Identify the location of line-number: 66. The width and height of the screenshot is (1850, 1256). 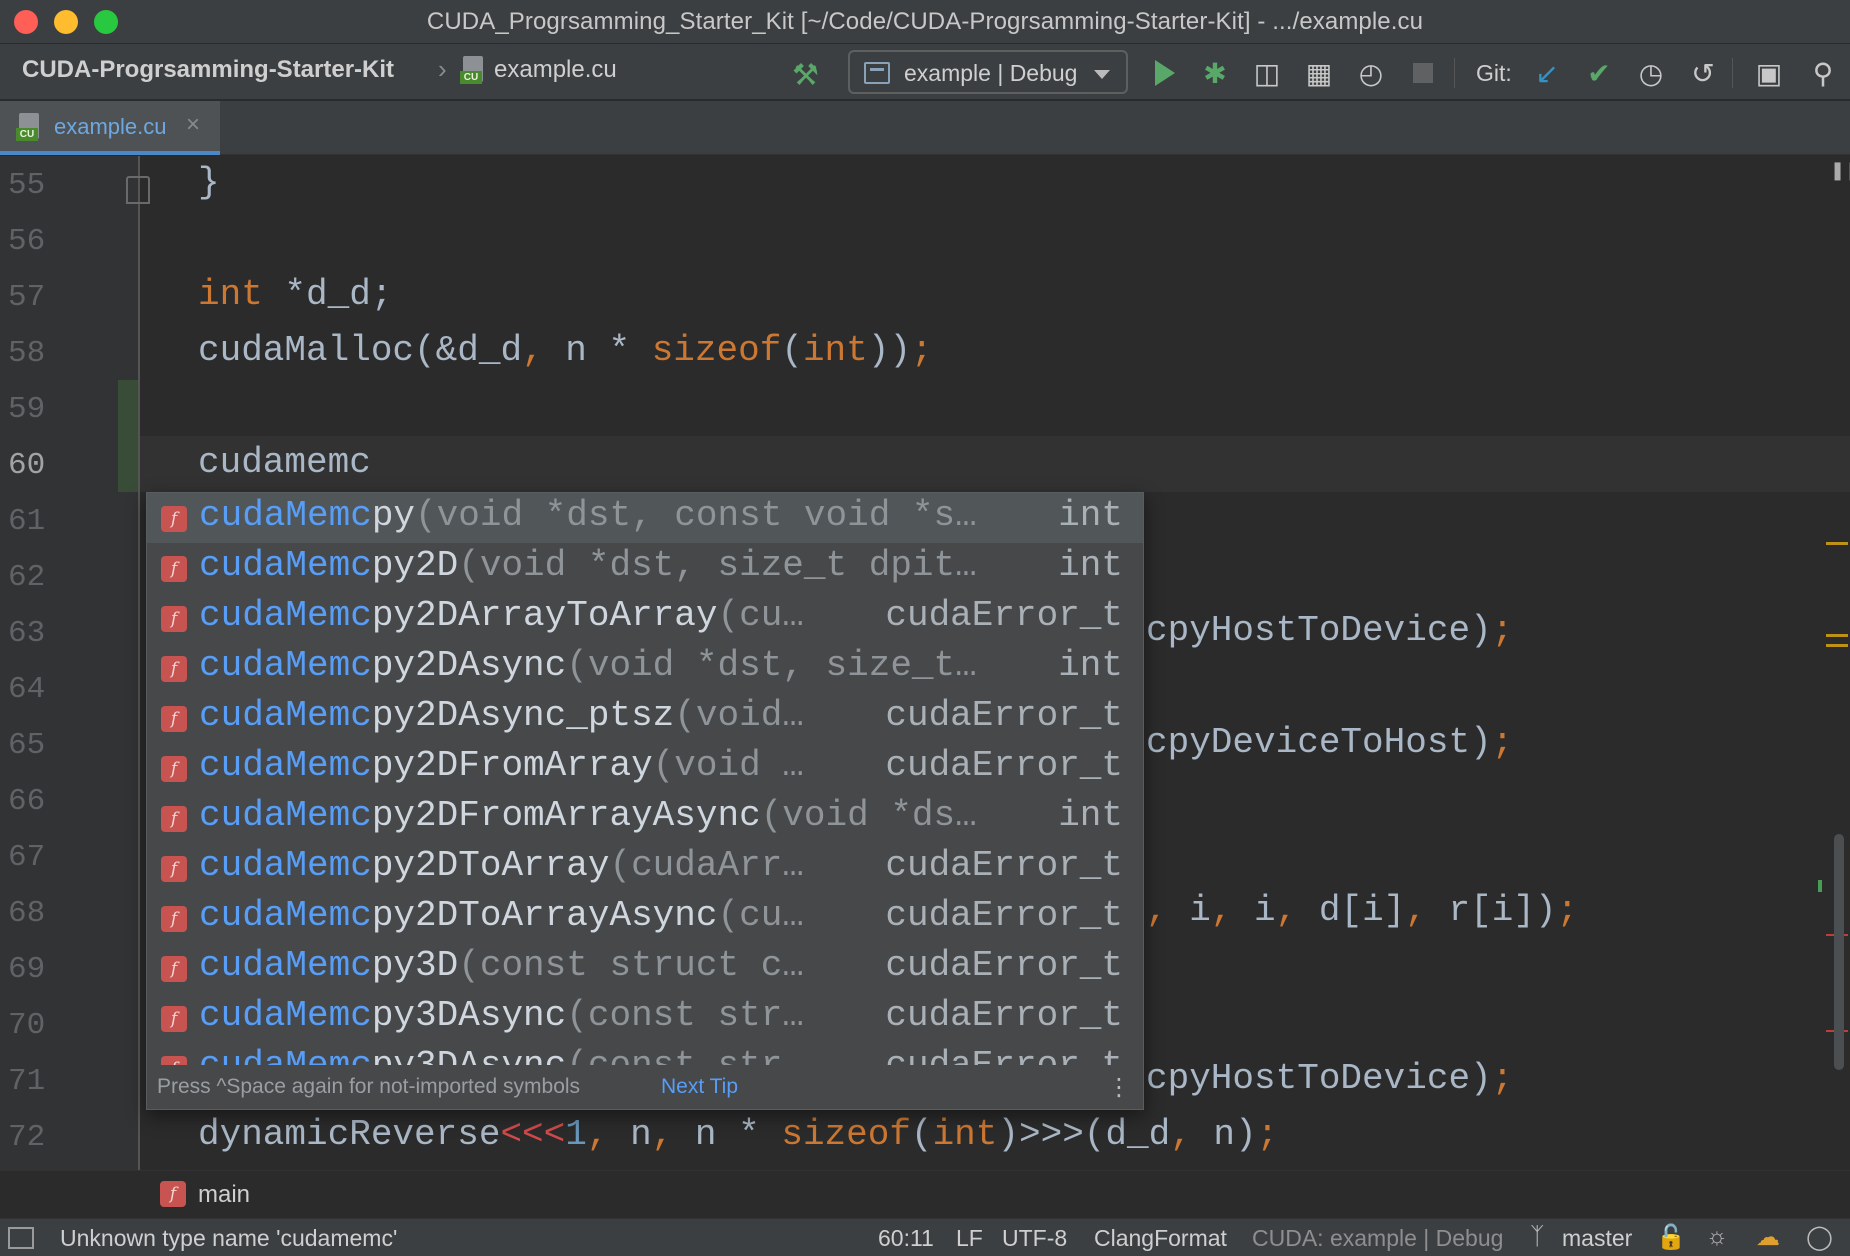
(27, 801).